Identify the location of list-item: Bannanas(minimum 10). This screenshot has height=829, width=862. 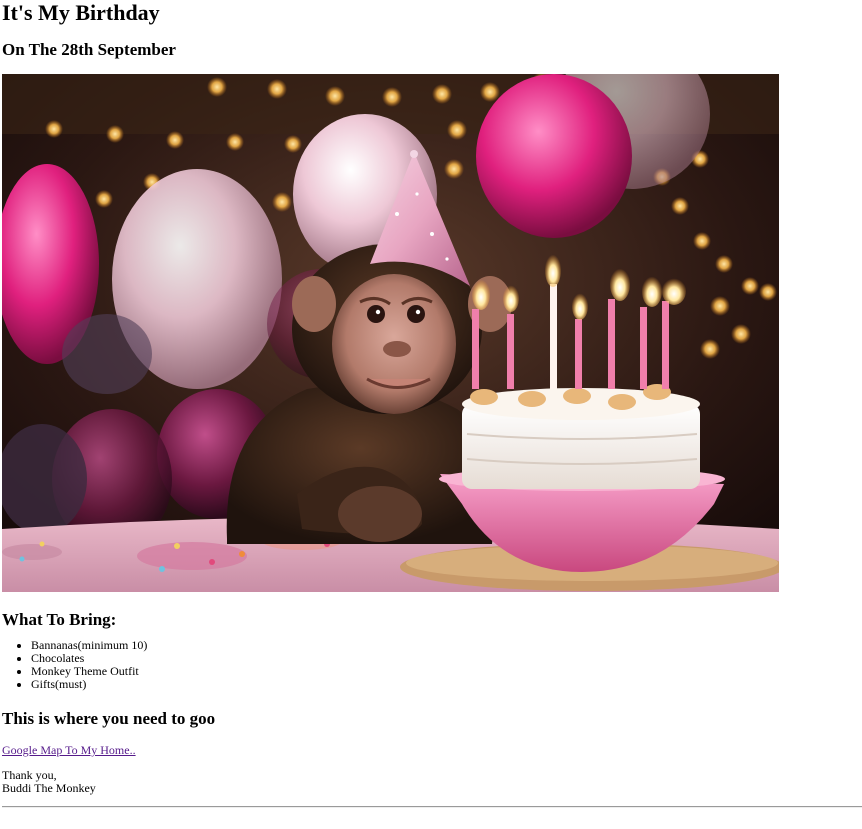
(446, 645).